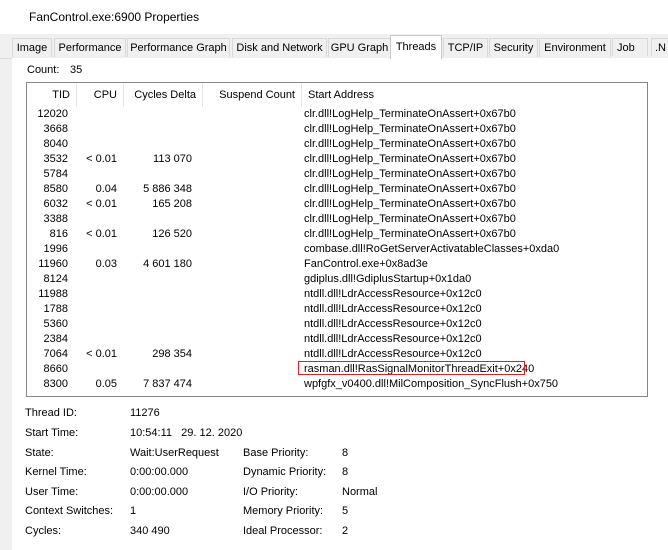 The height and width of the screenshot is (550, 668). I want to click on count-label: Count:, so click(43, 70).